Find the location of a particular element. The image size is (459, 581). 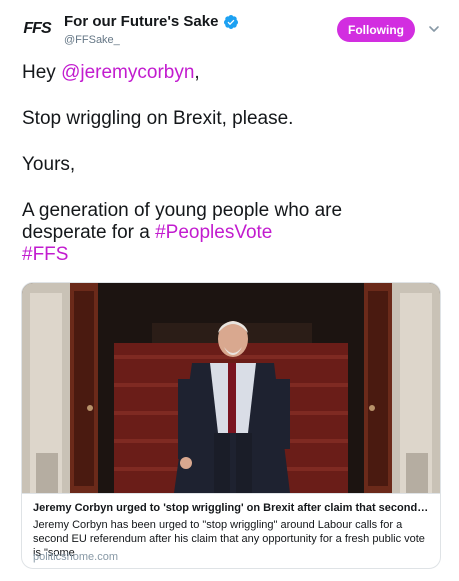

tweet-line-signature: A generation of young people who are is located at coordinates (182, 210).